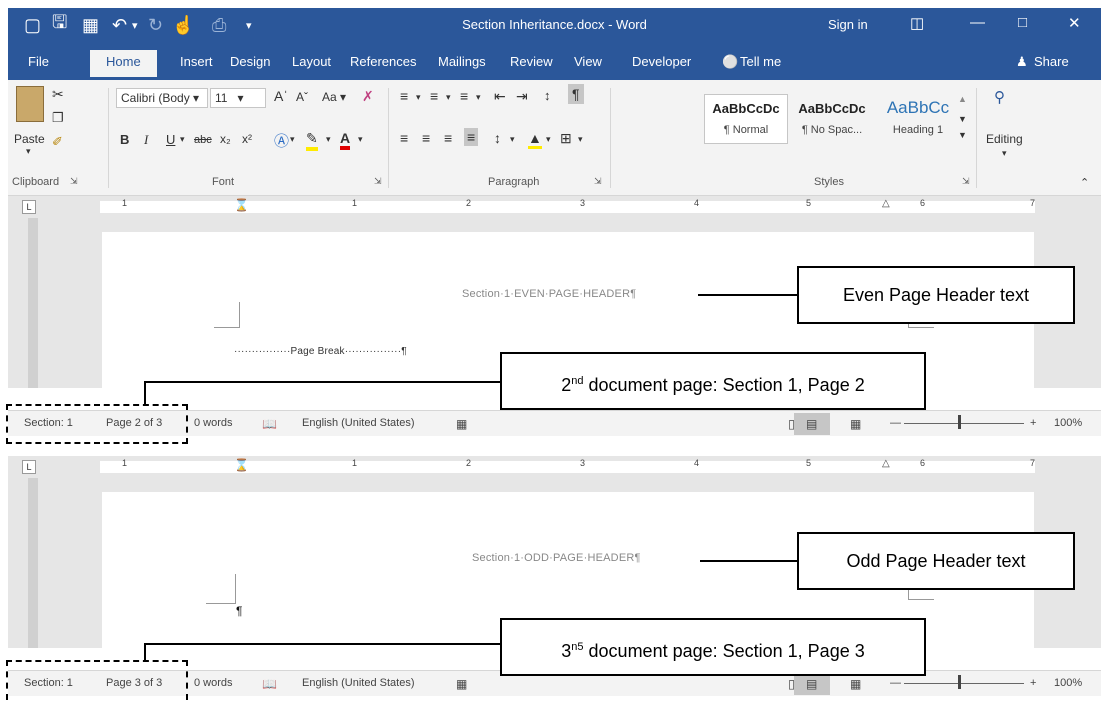 This screenshot has height=702, width=1109. I want to click on tab-file: File, so click(38, 61).